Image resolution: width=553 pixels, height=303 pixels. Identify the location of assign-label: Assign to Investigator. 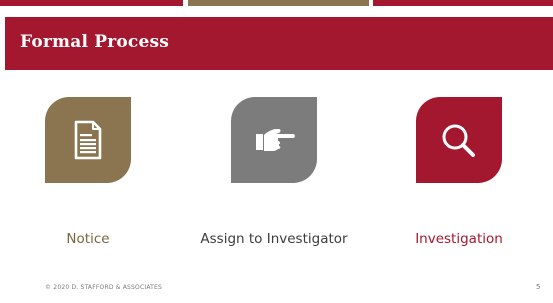
(274, 239).